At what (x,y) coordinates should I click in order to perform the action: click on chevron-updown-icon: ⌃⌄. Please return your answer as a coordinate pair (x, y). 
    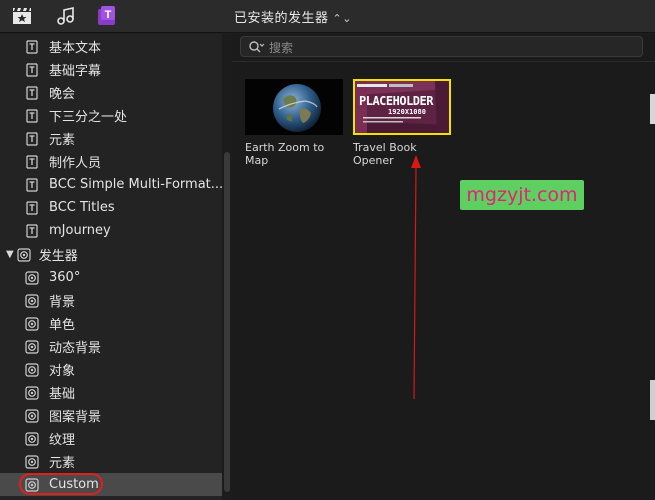
    Looking at the image, I should click on (342, 18).